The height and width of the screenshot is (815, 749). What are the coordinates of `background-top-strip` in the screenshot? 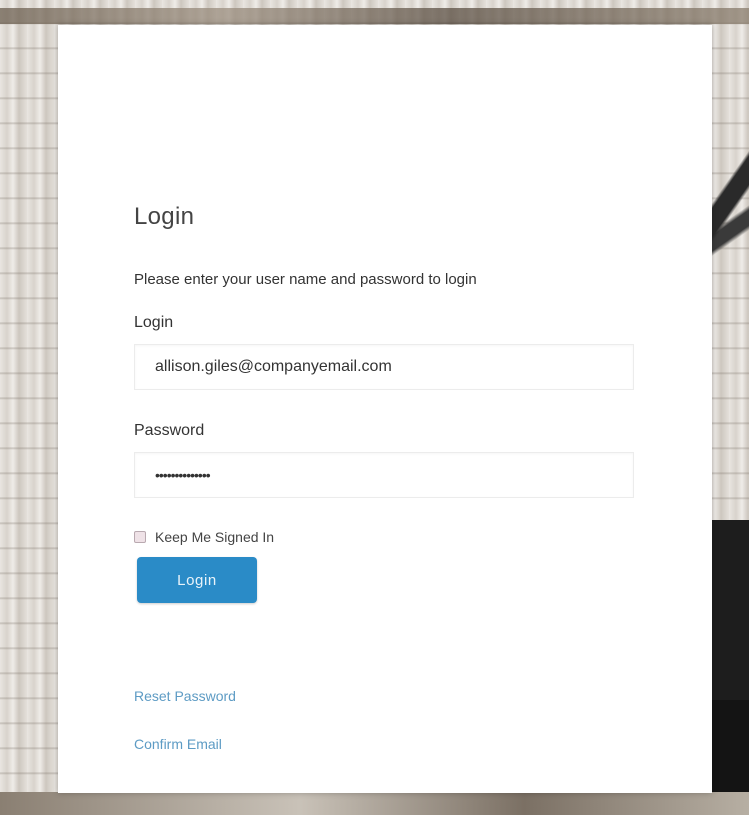 It's located at (374, 16).